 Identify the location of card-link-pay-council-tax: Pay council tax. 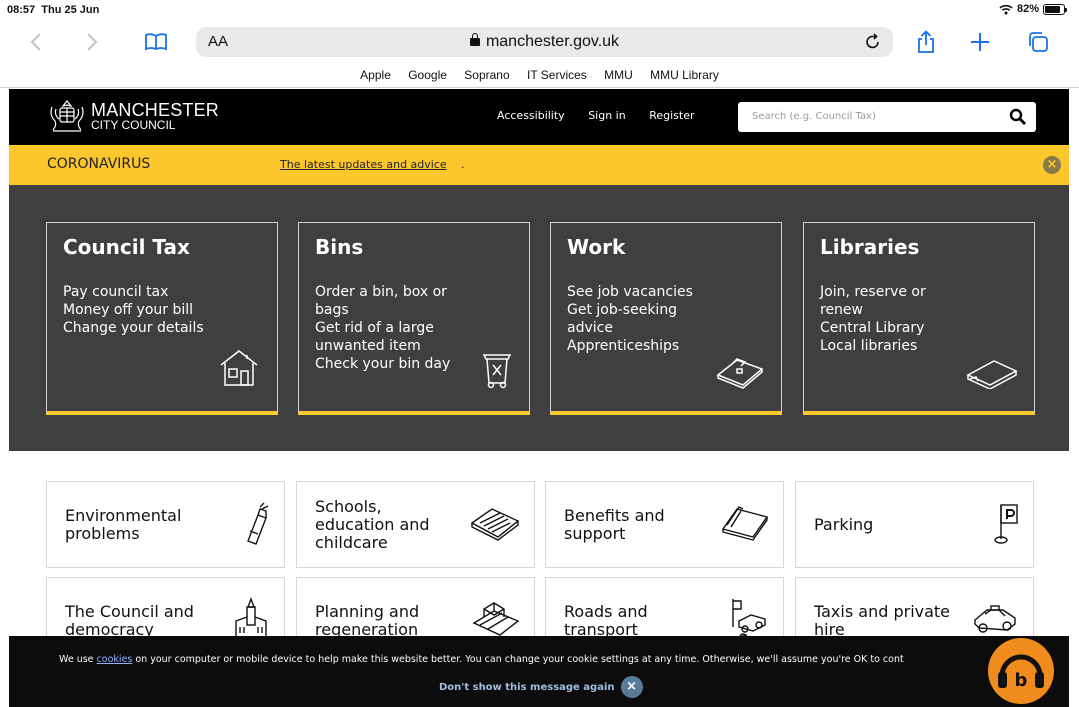
(138, 292).